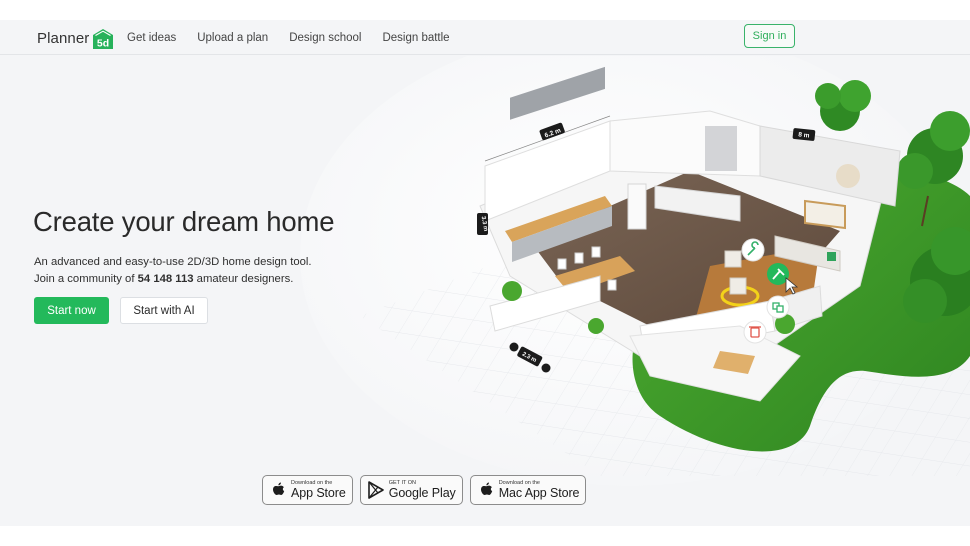 The height and width of the screenshot is (546, 970). What do you see at coordinates (375, 490) in the screenshot?
I see `google-play-icon` at bounding box center [375, 490].